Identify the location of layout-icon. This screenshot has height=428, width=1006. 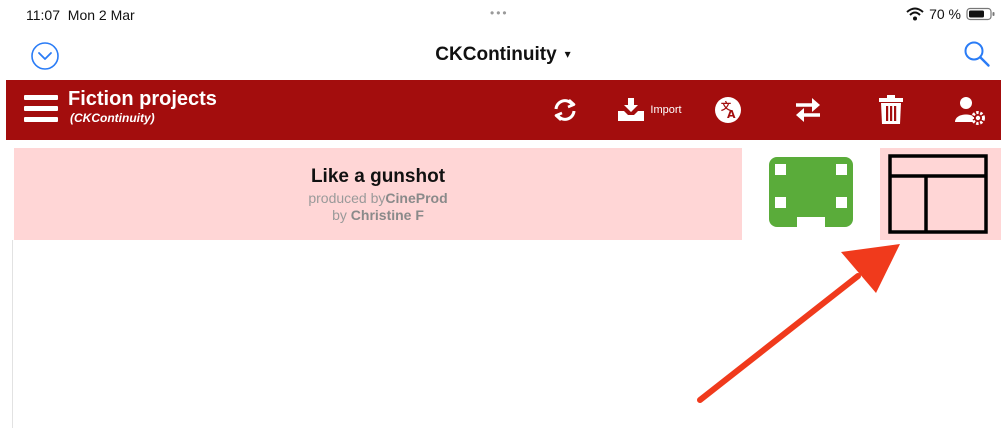
(938, 194).